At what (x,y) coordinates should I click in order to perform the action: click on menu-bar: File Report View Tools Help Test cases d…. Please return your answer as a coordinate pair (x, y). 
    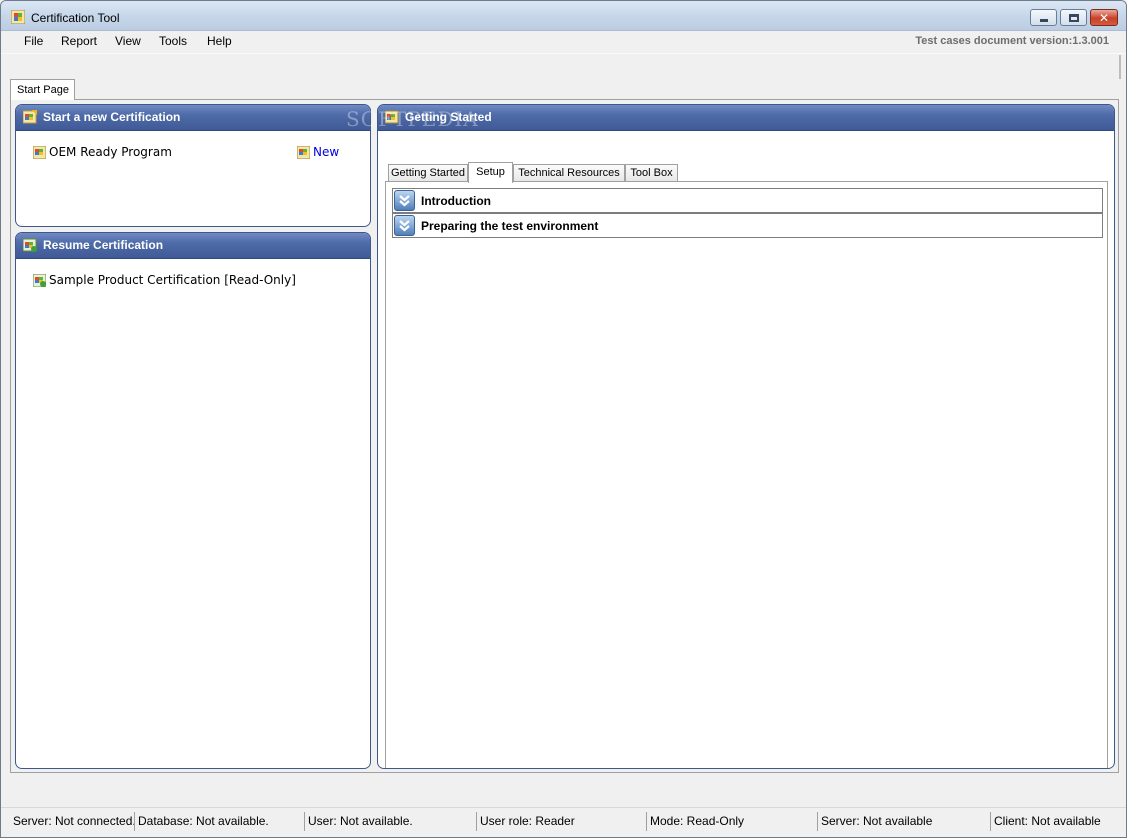
    Looking at the image, I should click on (563, 42).